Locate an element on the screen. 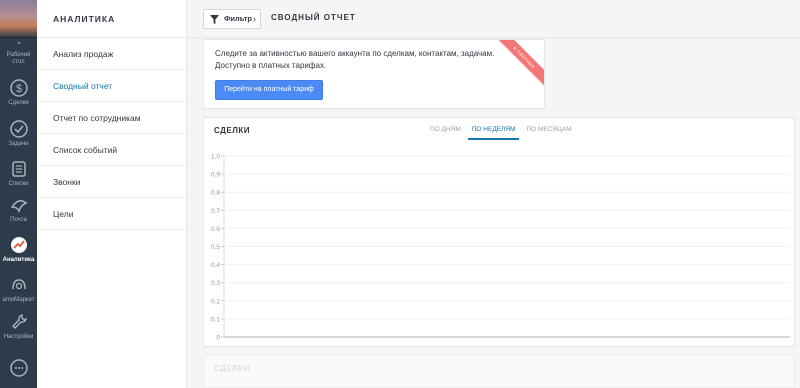 This screenshot has width=800, height=388. period-tabs: ПО ДНЯМ ПО НЕДЕЛЯМ ПО МЕСЯЦАМ is located at coordinates (502, 131).